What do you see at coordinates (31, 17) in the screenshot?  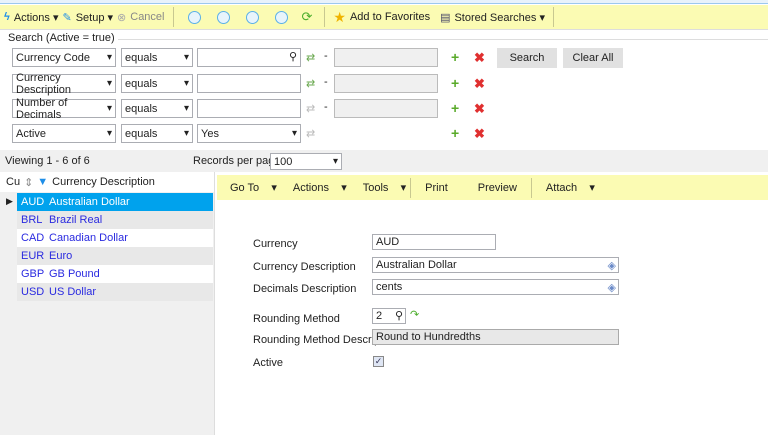 I see `actions-label: Actions` at bounding box center [31, 17].